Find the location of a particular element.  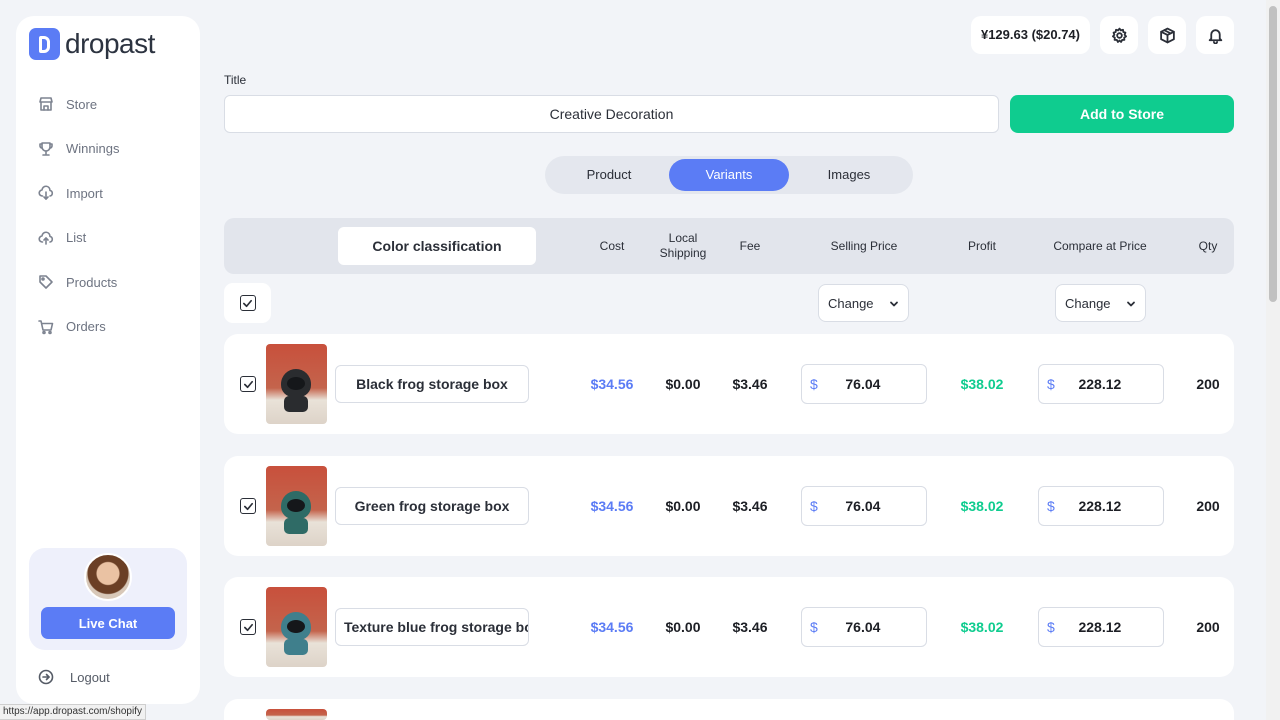

local-shipping-header: Local Shipping is located at coordinates (683, 245).